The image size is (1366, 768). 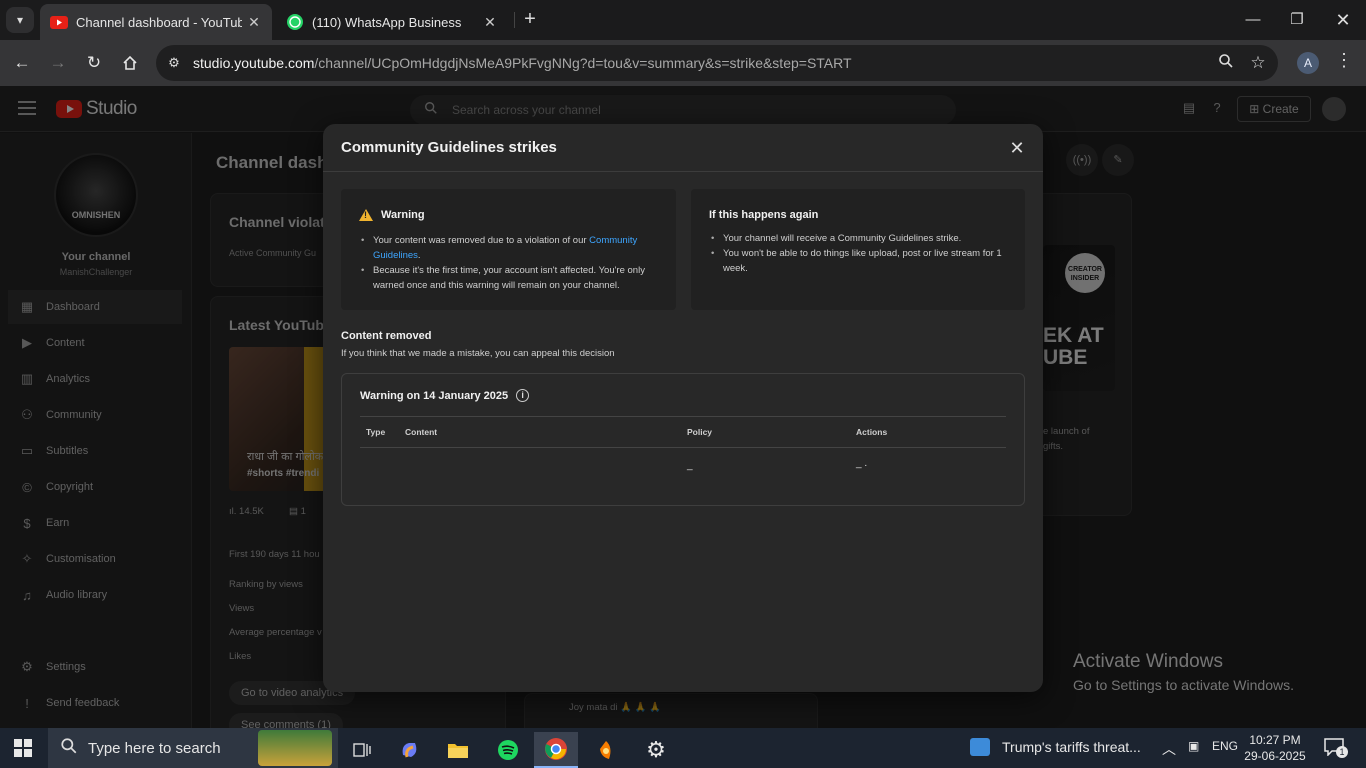 I want to click on minimize-icon: —, so click(x=1253, y=19).